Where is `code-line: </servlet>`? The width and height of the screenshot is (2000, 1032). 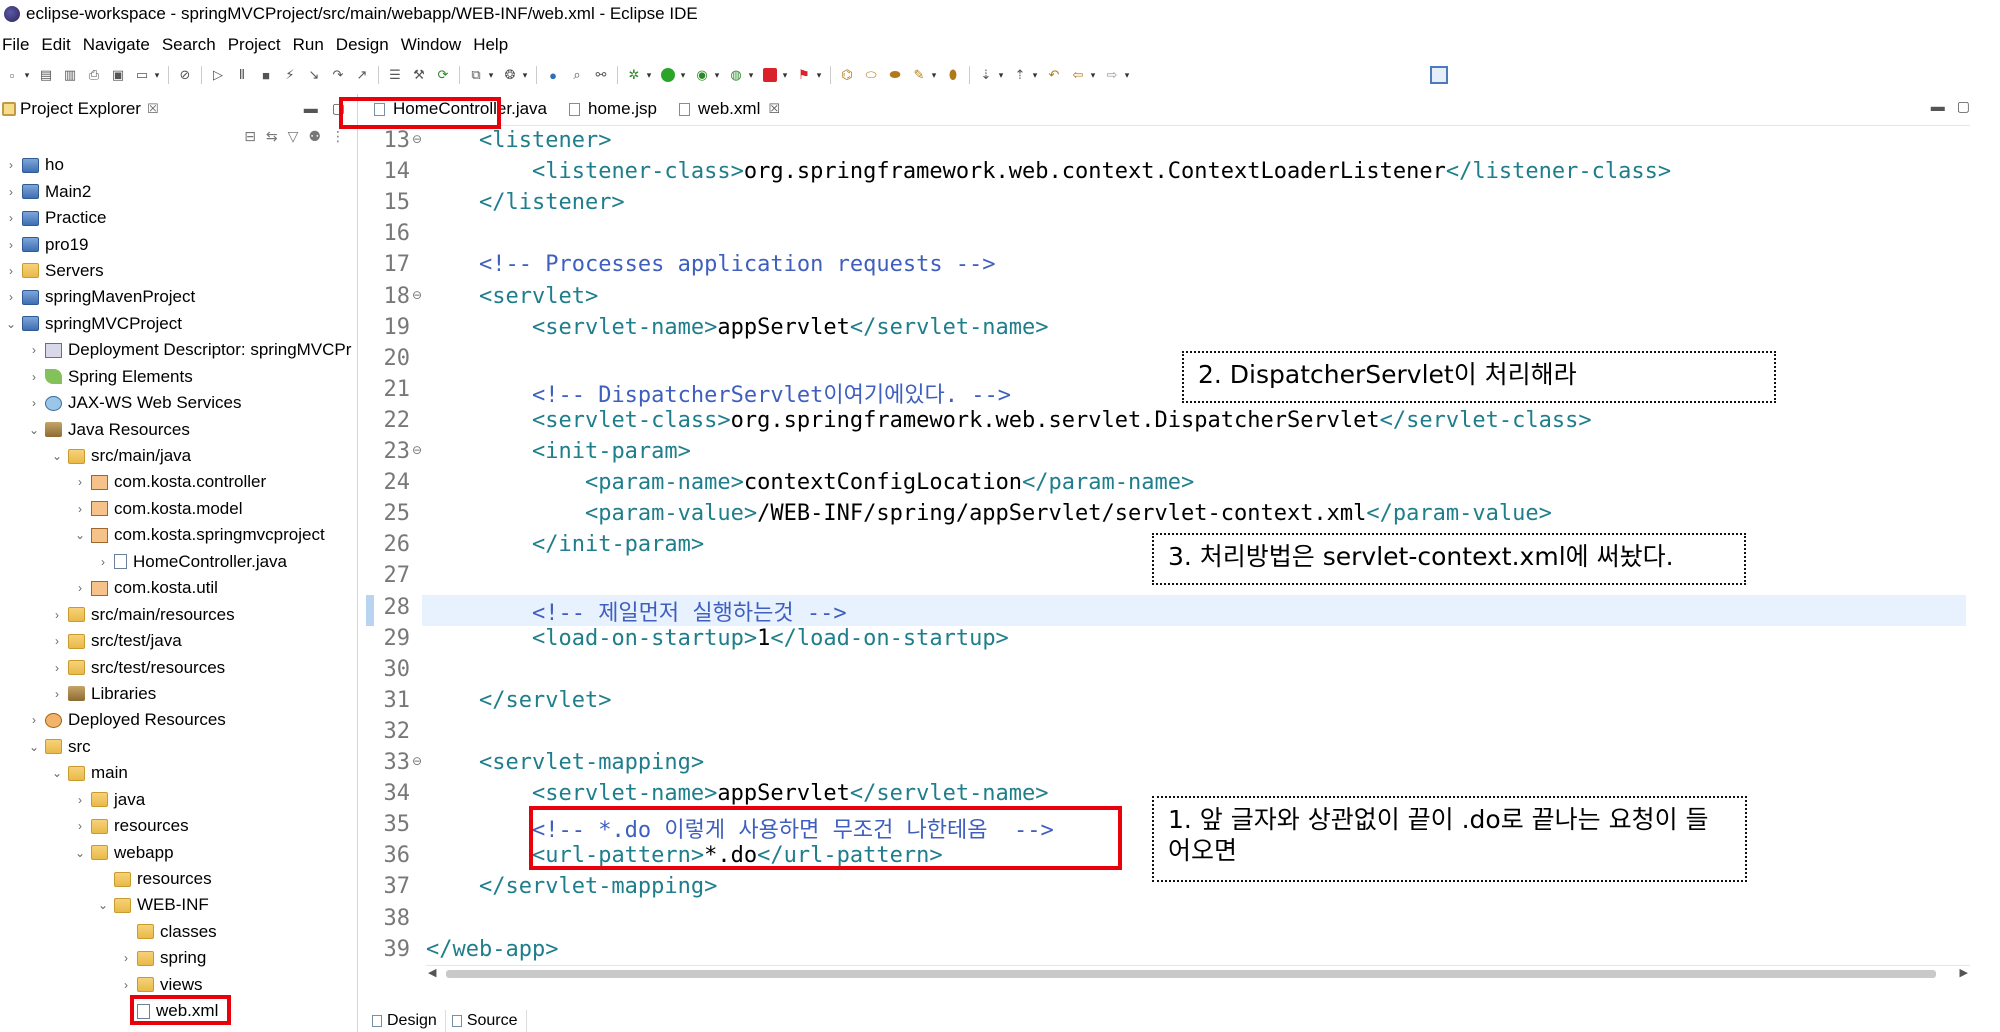 code-line: </servlet> is located at coordinates (518, 700).